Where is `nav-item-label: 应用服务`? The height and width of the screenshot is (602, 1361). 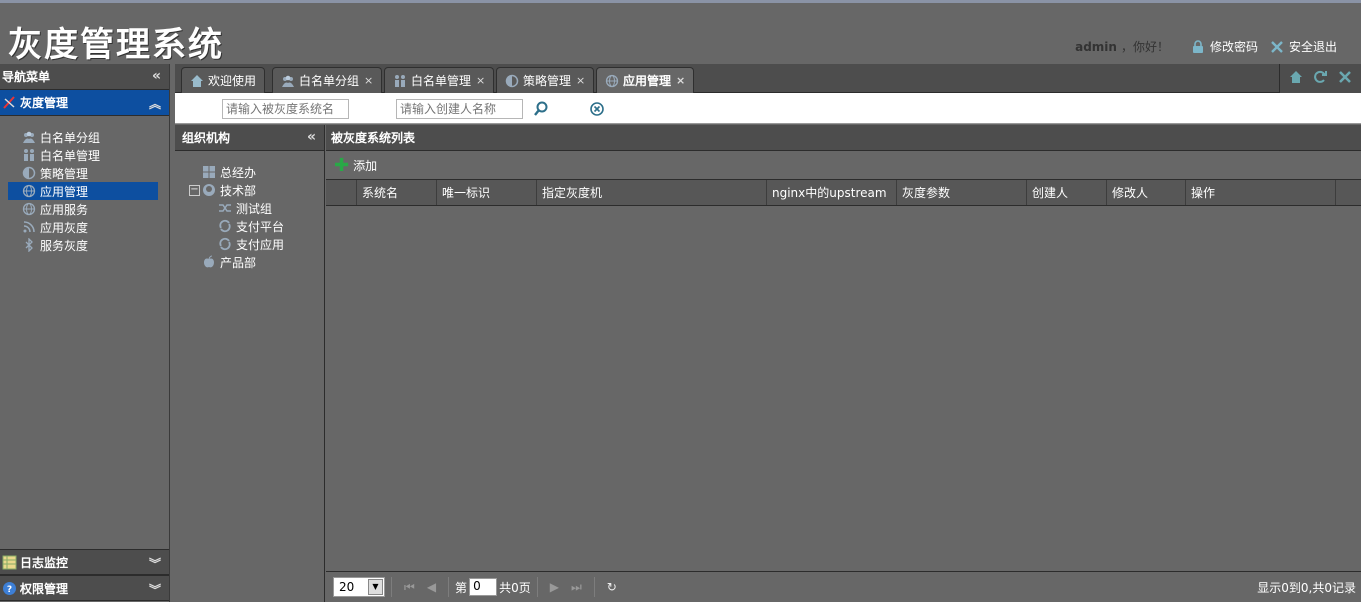 nav-item-label: 应用服务 is located at coordinates (64, 209).